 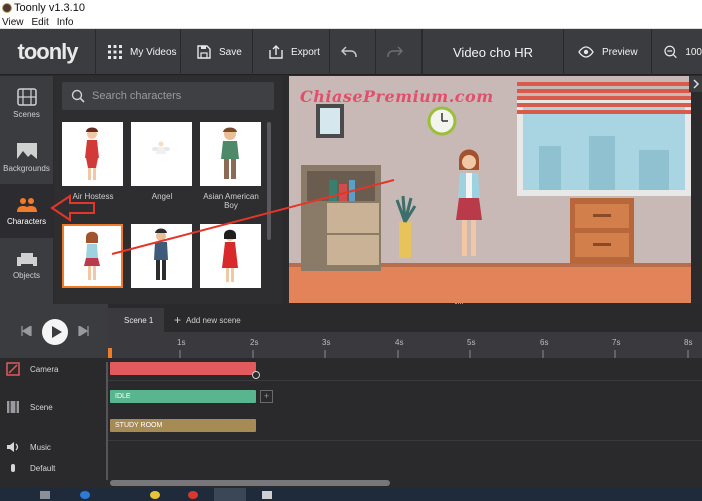 What do you see at coordinates (544, 342) in the screenshot?
I see `tick-label: 6s` at bounding box center [544, 342].